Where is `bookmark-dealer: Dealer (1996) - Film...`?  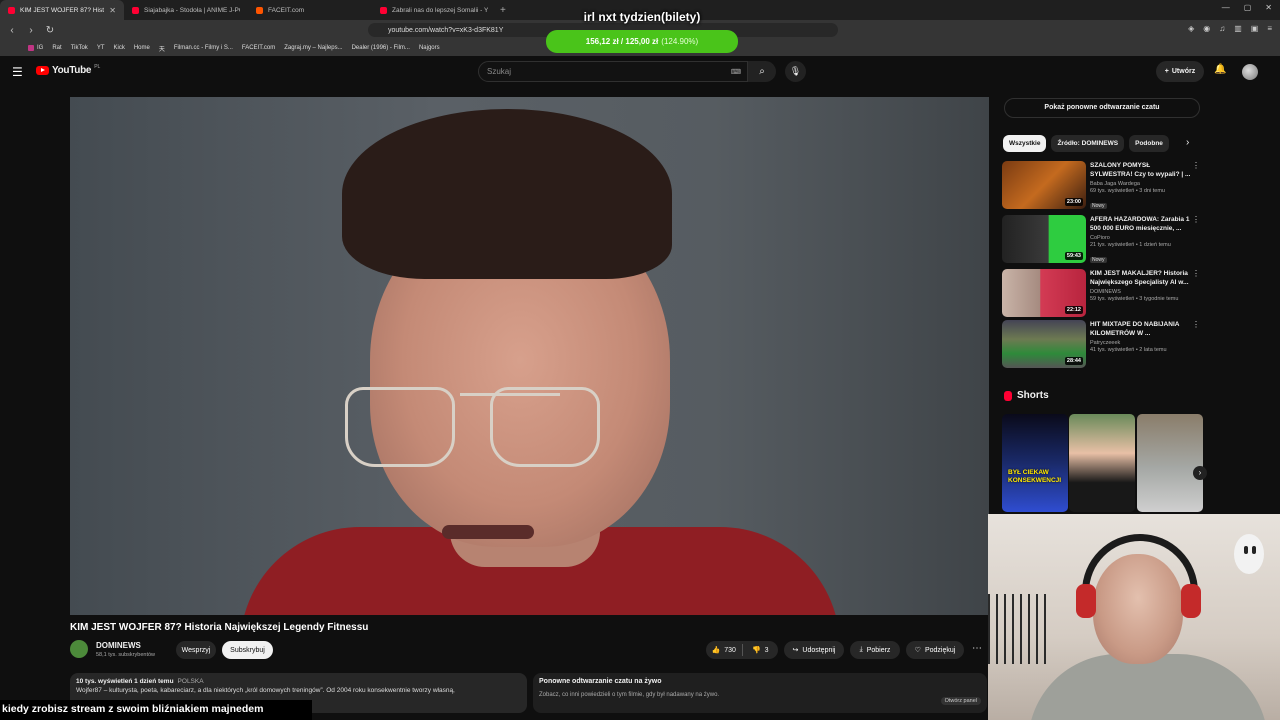
bookmark-dealer: Dealer (1996) - Film... is located at coordinates (381, 48).